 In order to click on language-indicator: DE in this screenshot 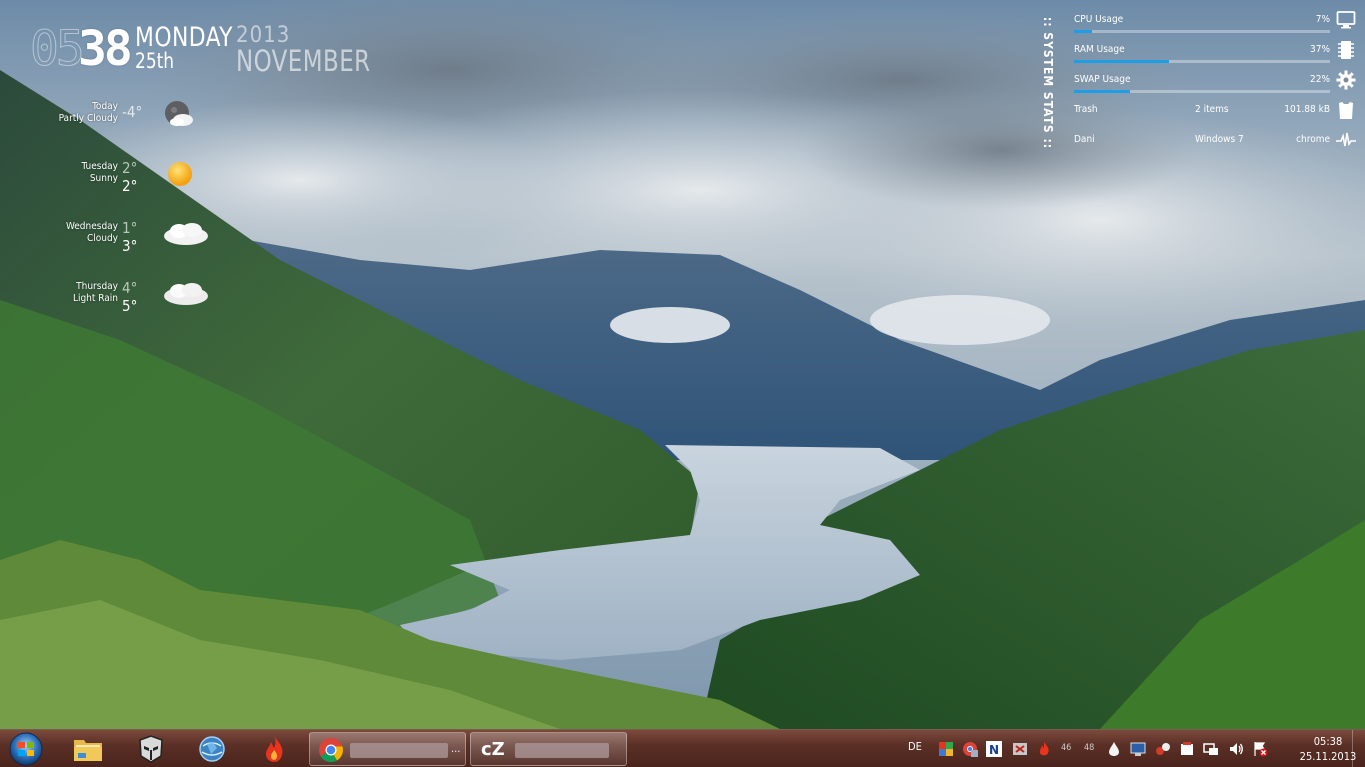, I will do `click(915, 746)`.